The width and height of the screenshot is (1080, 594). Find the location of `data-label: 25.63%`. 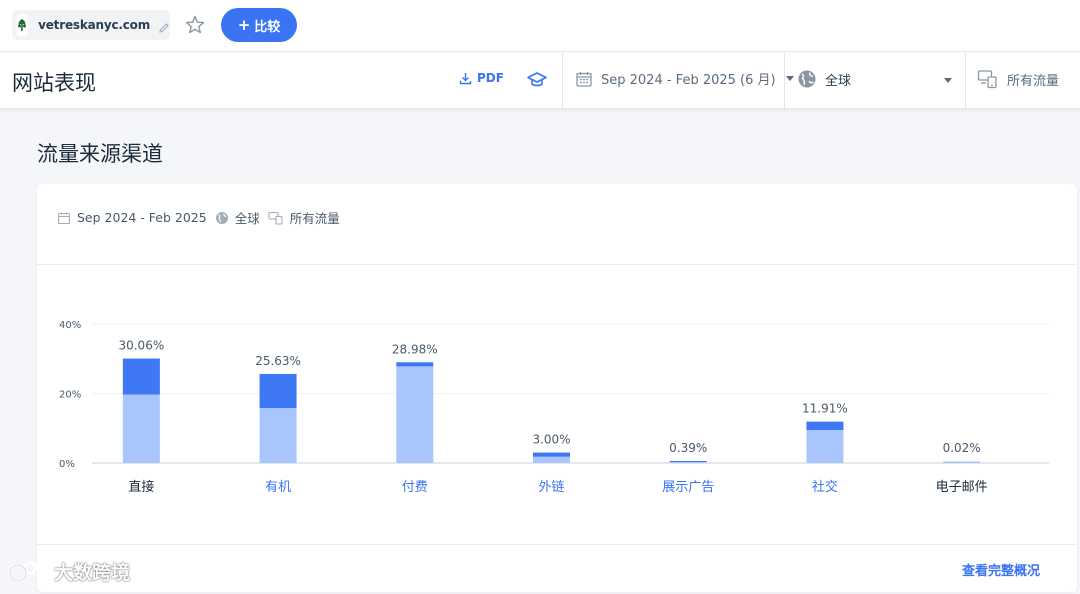

data-label: 25.63% is located at coordinates (278, 361).